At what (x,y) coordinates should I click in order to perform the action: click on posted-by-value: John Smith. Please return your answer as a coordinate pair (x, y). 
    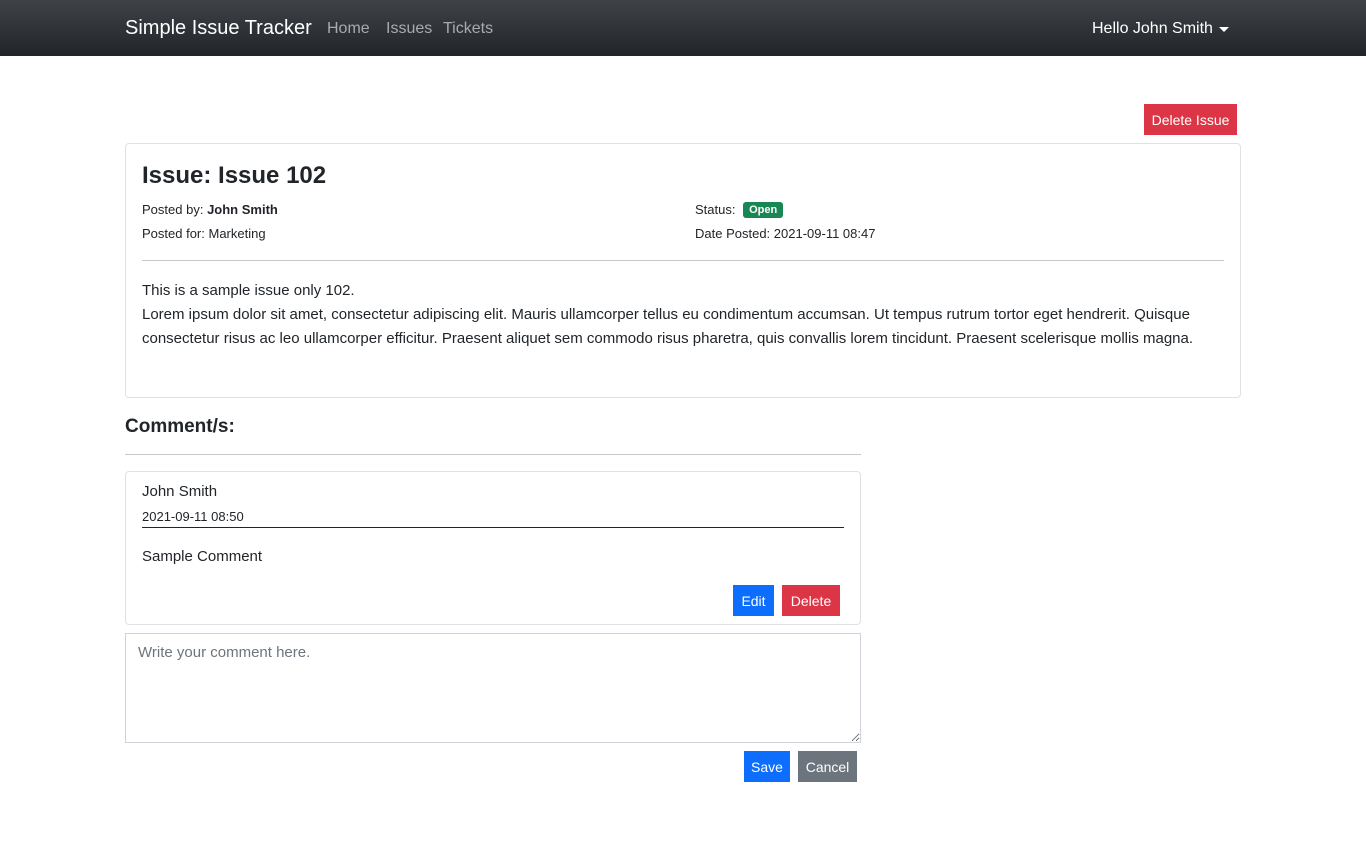
    Looking at the image, I should click on (242, 209).